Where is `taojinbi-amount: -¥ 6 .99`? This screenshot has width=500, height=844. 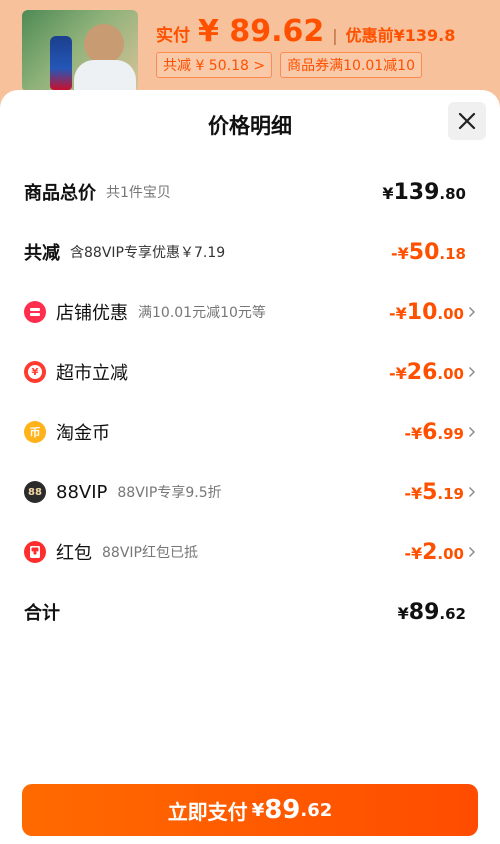
taojinbi-amount: -¥ 6 .99 is located at coordinates (440, 432).